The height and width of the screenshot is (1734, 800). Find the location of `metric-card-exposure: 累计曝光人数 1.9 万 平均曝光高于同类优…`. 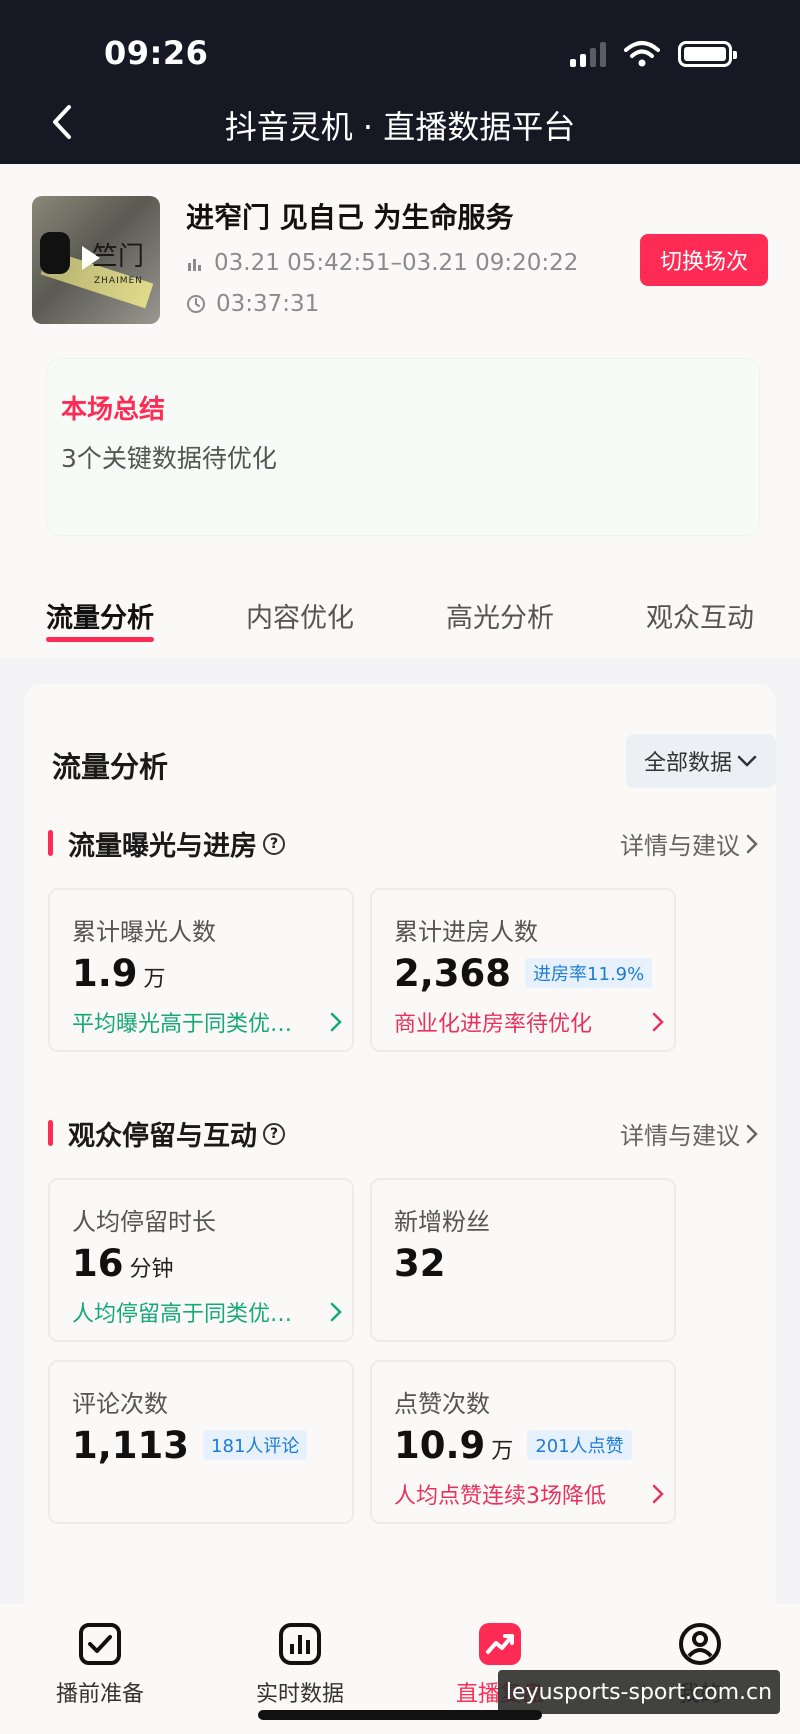

metric-card-exposure: 累计曝光人数 1.9 万 平均曝光高于同类优… is located at coordinates (201, 970).